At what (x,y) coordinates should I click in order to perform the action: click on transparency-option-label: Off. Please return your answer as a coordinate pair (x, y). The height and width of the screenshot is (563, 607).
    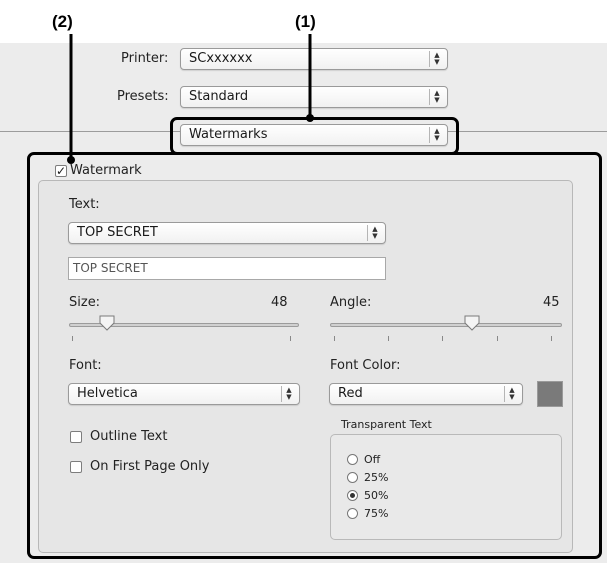
    Looking at the image, I should click on (372, 459).